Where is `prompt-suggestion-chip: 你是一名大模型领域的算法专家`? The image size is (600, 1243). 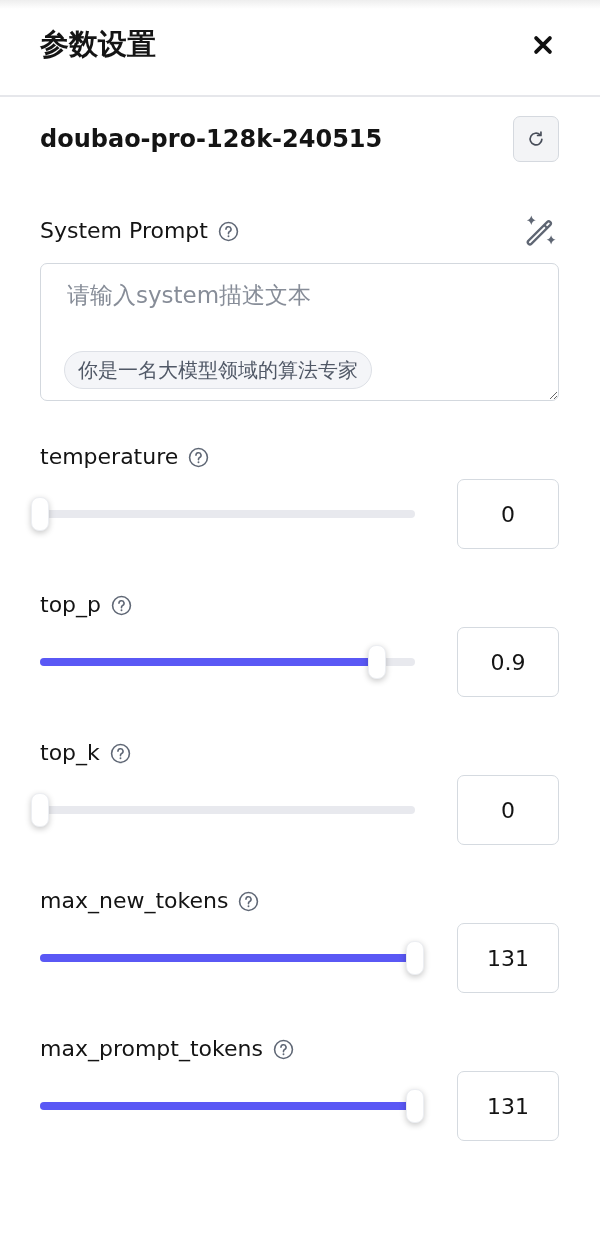 prompt-suggestion-chip: 你是一名大模型领域的算法专家 is located at coordinates (218, 370).